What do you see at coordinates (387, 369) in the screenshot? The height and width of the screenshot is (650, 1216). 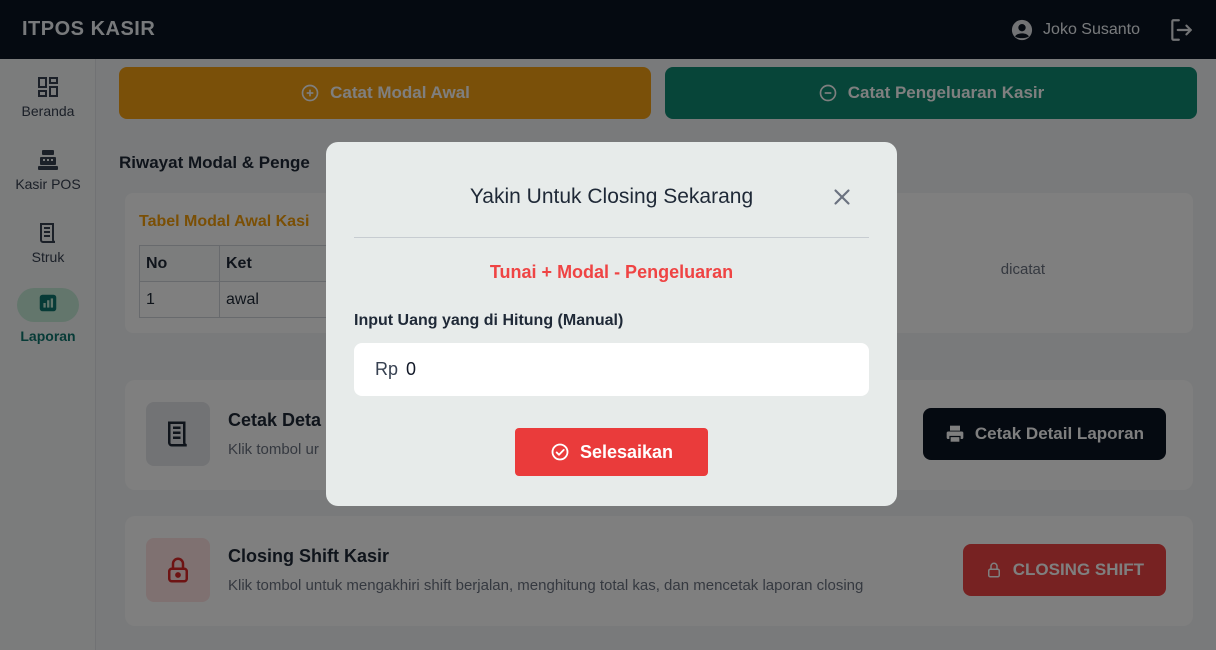 I see `currency-prefix: Rp` at bounding box center [387, 369].